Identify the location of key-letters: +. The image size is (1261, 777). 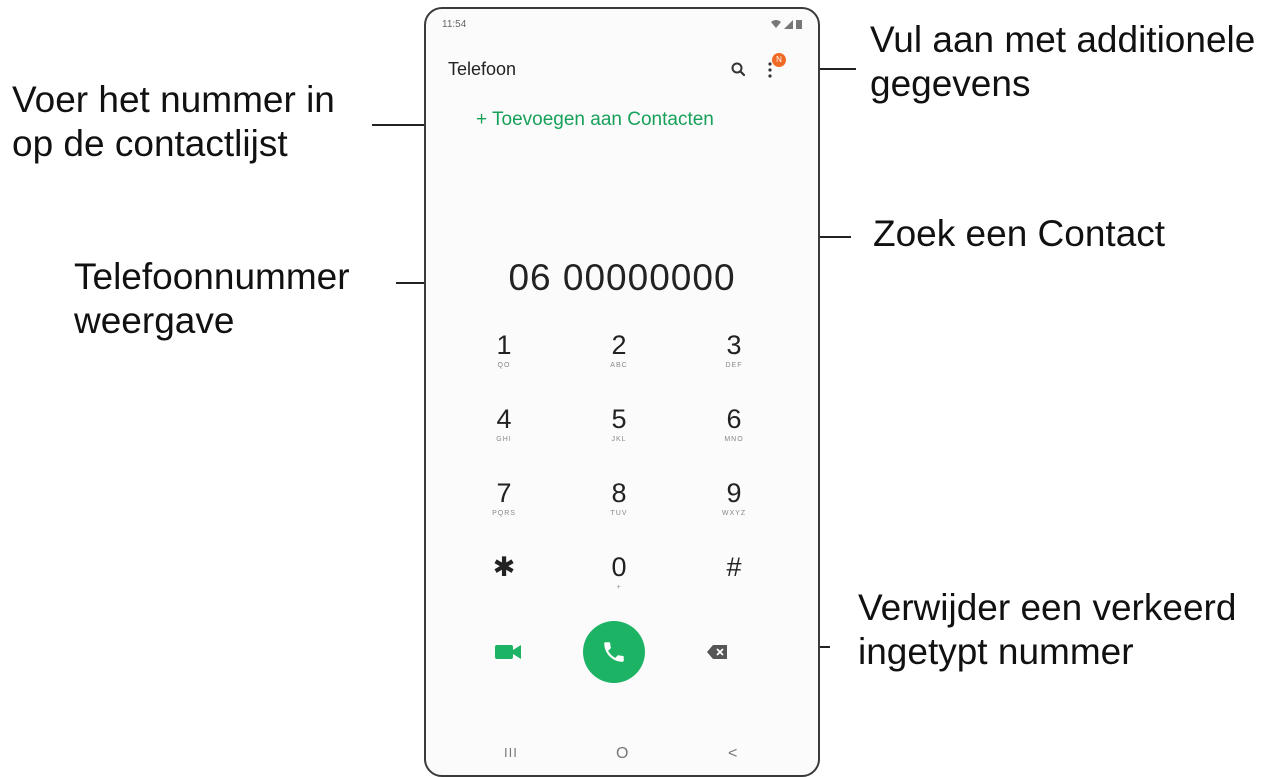
(619, 587).